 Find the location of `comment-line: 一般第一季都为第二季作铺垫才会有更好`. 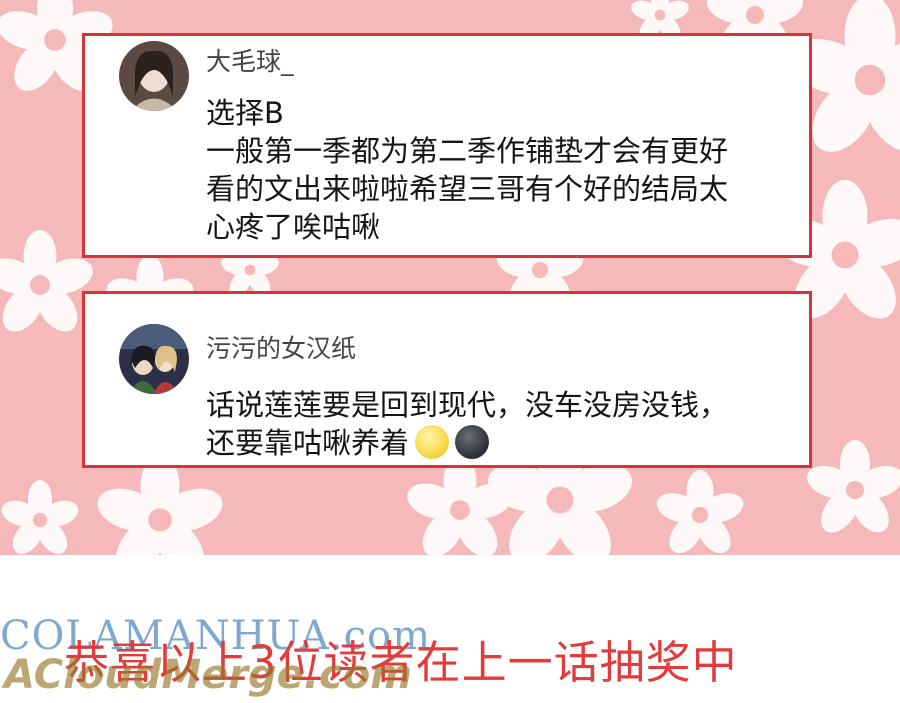

comment-line: 一般第一季都为第二季作铺垫才会有更好 is located at coordinates (467, 151).